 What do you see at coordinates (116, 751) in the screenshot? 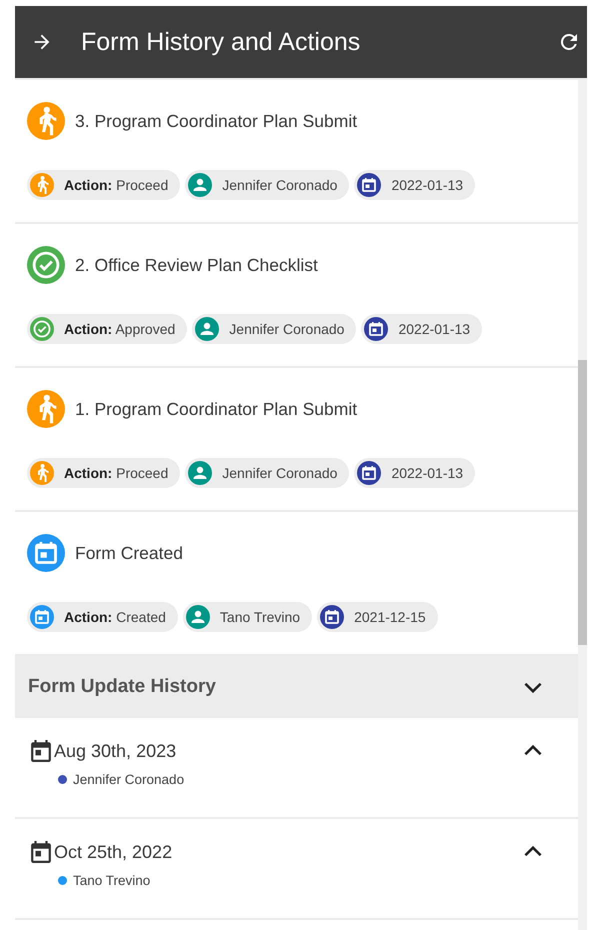
I see `update-date: Aug 30th, 2023` at bounding box center [116, 751].